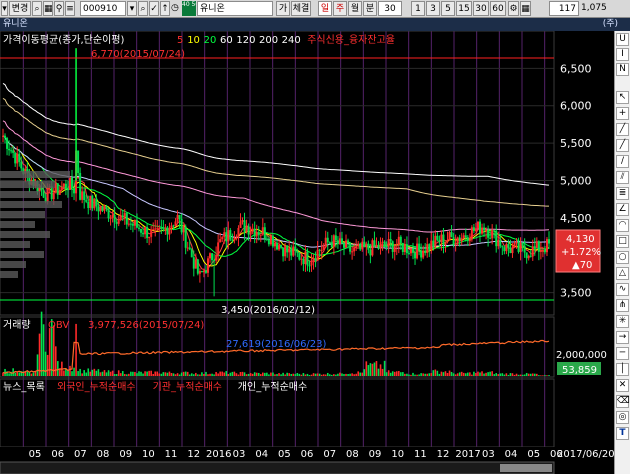 This screenshot has width=630, height=474. What do you see at coordinates (622, 257) in the screenshot?
I see `ellipse-icon: ○` at bounding box center [622, 257].